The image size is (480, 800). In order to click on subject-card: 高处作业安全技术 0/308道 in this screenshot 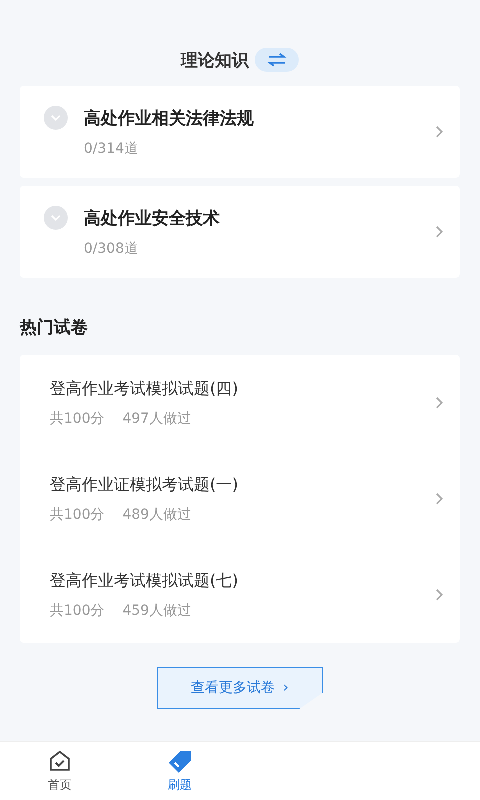, I will do `click(240, 232)`.